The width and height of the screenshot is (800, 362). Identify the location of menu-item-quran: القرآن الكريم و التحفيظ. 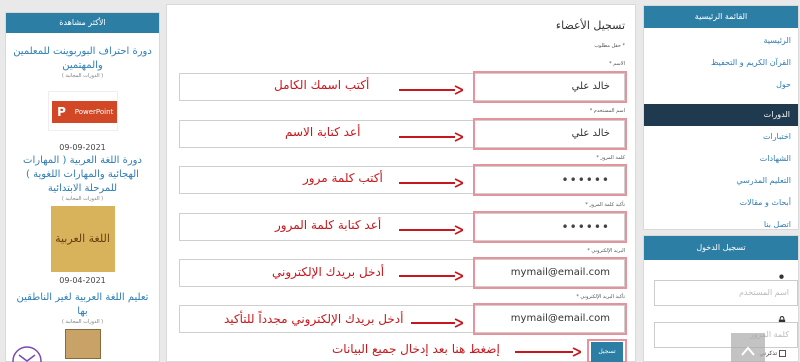
(721, 63).